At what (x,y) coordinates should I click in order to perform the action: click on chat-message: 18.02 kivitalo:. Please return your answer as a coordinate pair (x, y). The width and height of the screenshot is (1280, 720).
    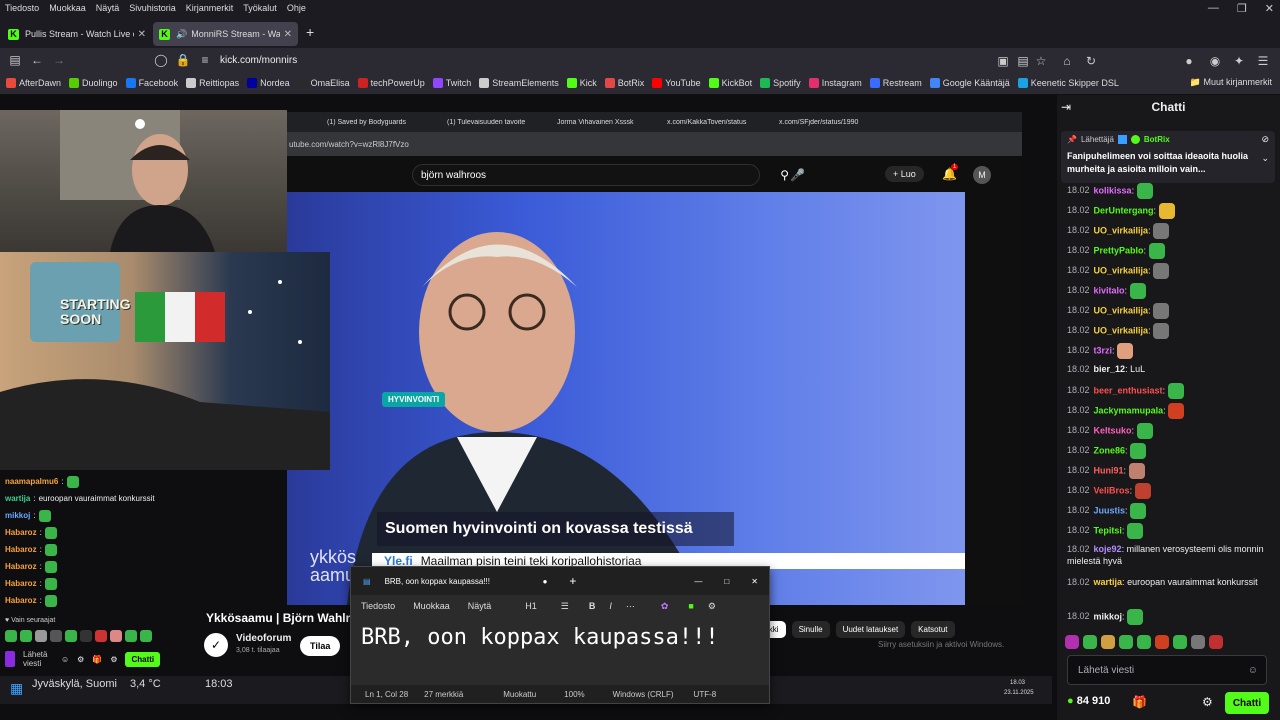
    Looking at the image, I should click on (1169, 291).